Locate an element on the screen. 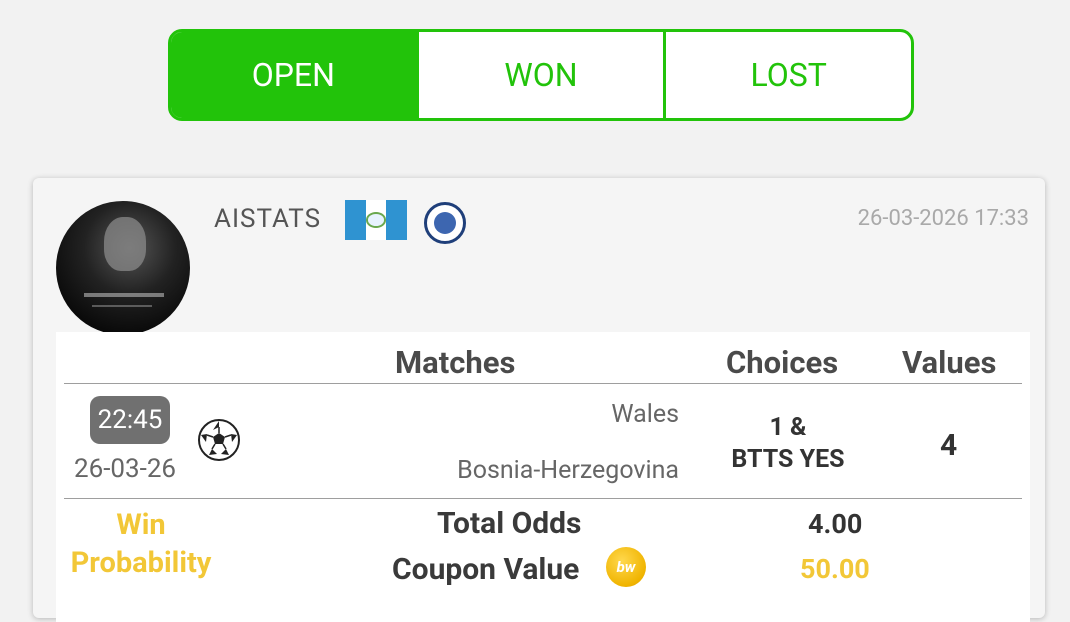 The width and height of the screenshot is (1070, 622). match-time-badge: 22:45 is located at coordinates (130, 420).